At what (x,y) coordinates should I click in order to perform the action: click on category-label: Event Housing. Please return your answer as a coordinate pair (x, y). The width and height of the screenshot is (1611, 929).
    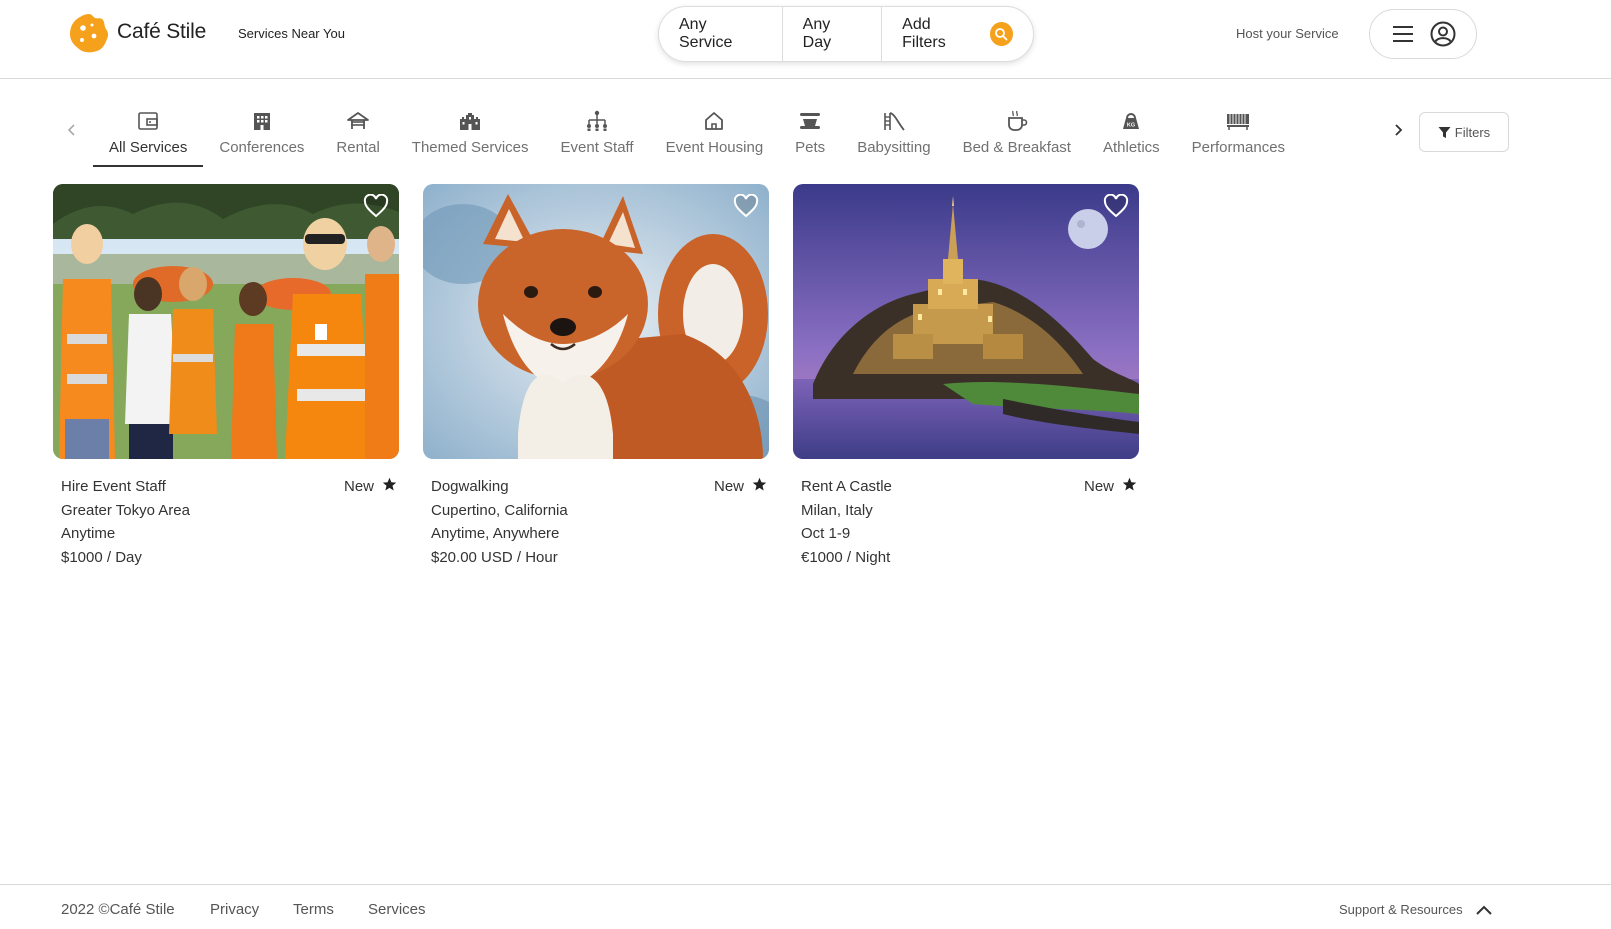
    Looking at the image, I should click on (714, 147).